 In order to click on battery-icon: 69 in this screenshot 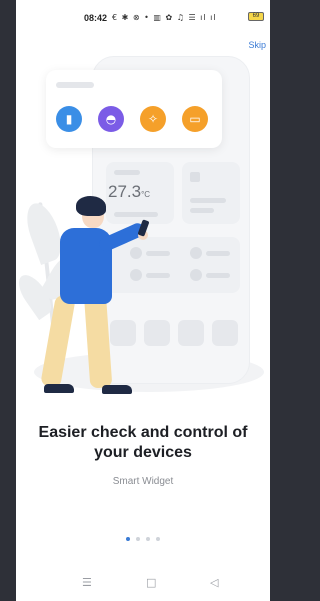, I will do `click(256, 16)`.